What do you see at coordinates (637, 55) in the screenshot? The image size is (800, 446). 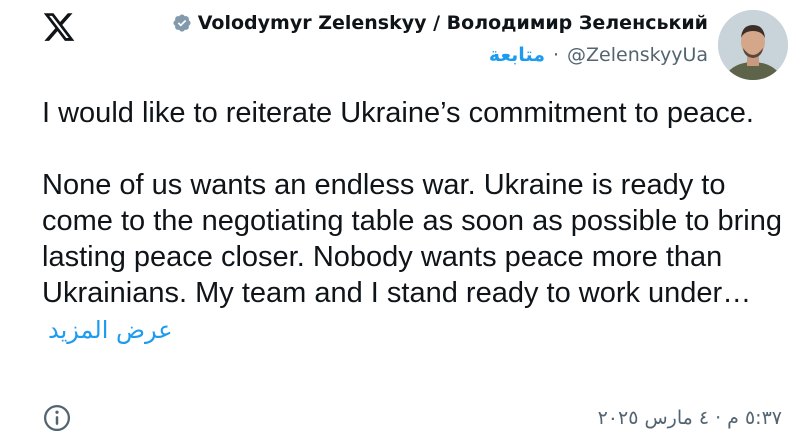 I see `author-handle: @ZelenskyyUa` at bounding box center [637, 55].